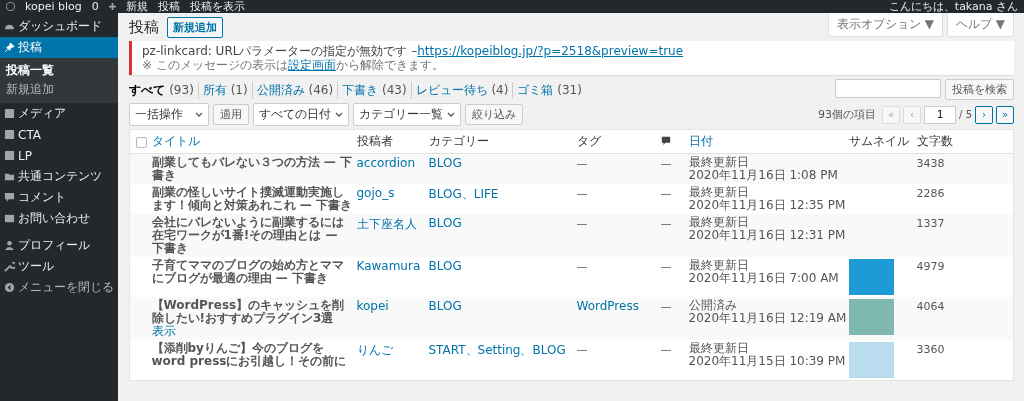 This screenshot has height=401, width=1024. I want to click on post-title-link: 【WordPress】のキャッシュを削除したい!おすすめプラグイン3選, so click(252, 312).